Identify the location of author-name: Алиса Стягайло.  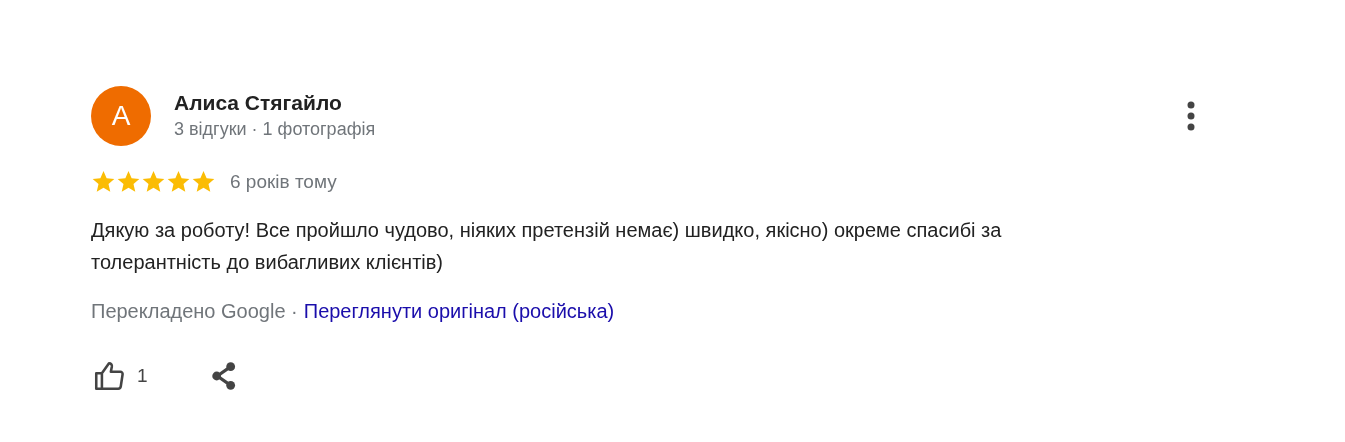
(680, 103).